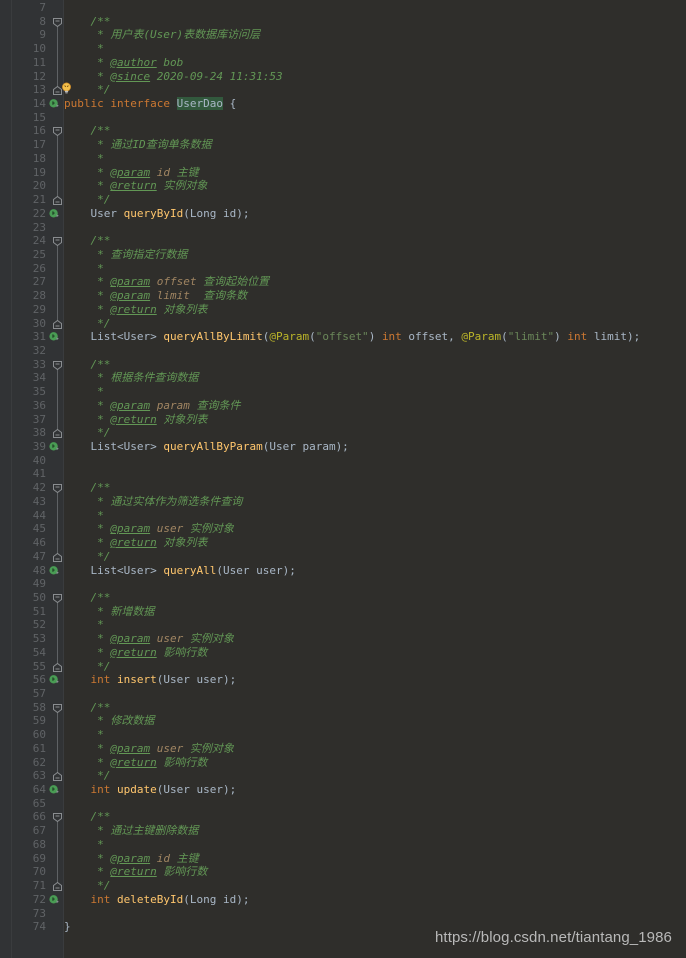 The width and height of the screenshot is (686, 958). What do you see at coordinates (375, 831) in the screenshot?
I see `code-line: * 通过主键删除数据` at bounding box center [375, 831].